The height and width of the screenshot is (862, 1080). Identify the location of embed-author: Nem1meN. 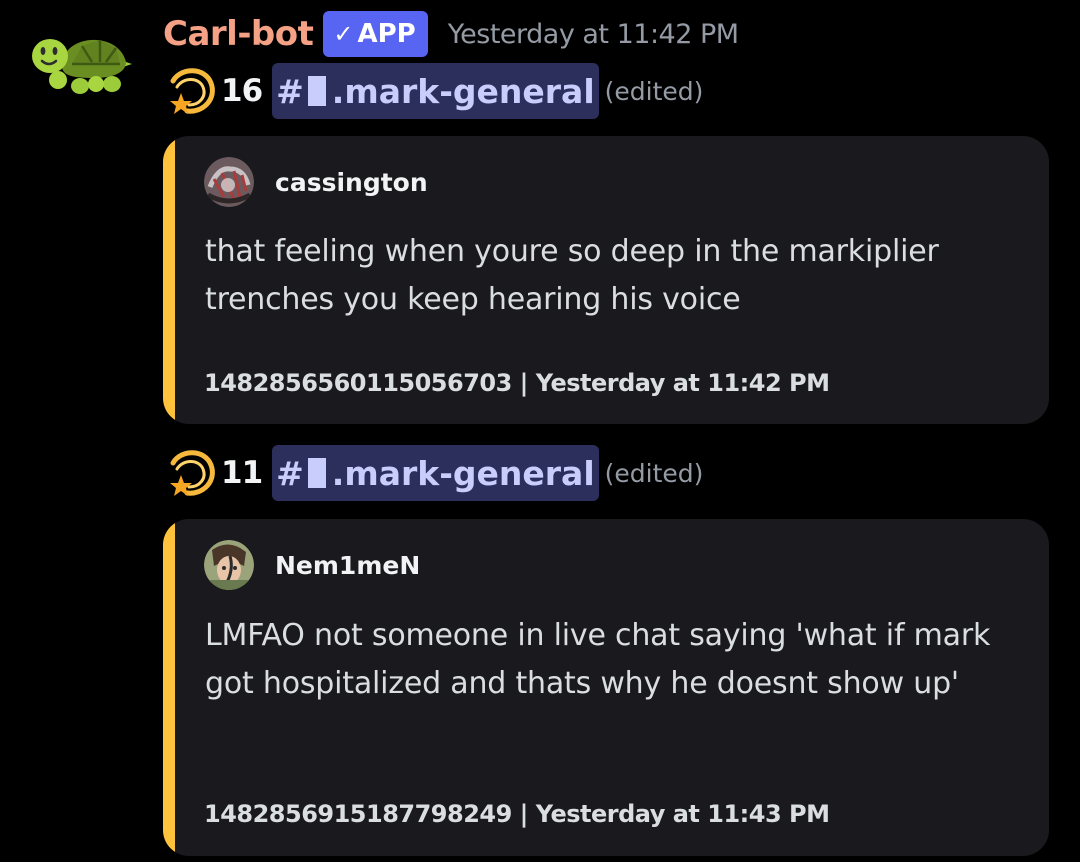
(312, 565).